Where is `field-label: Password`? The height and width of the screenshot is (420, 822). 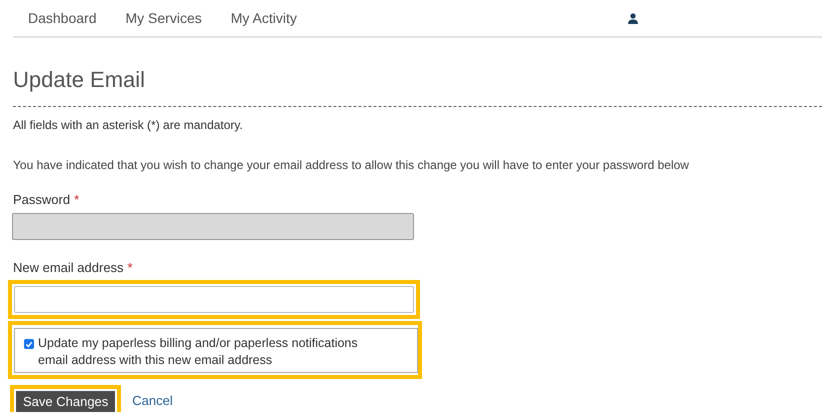 field-label: Password is located at coordinates (41, 199).